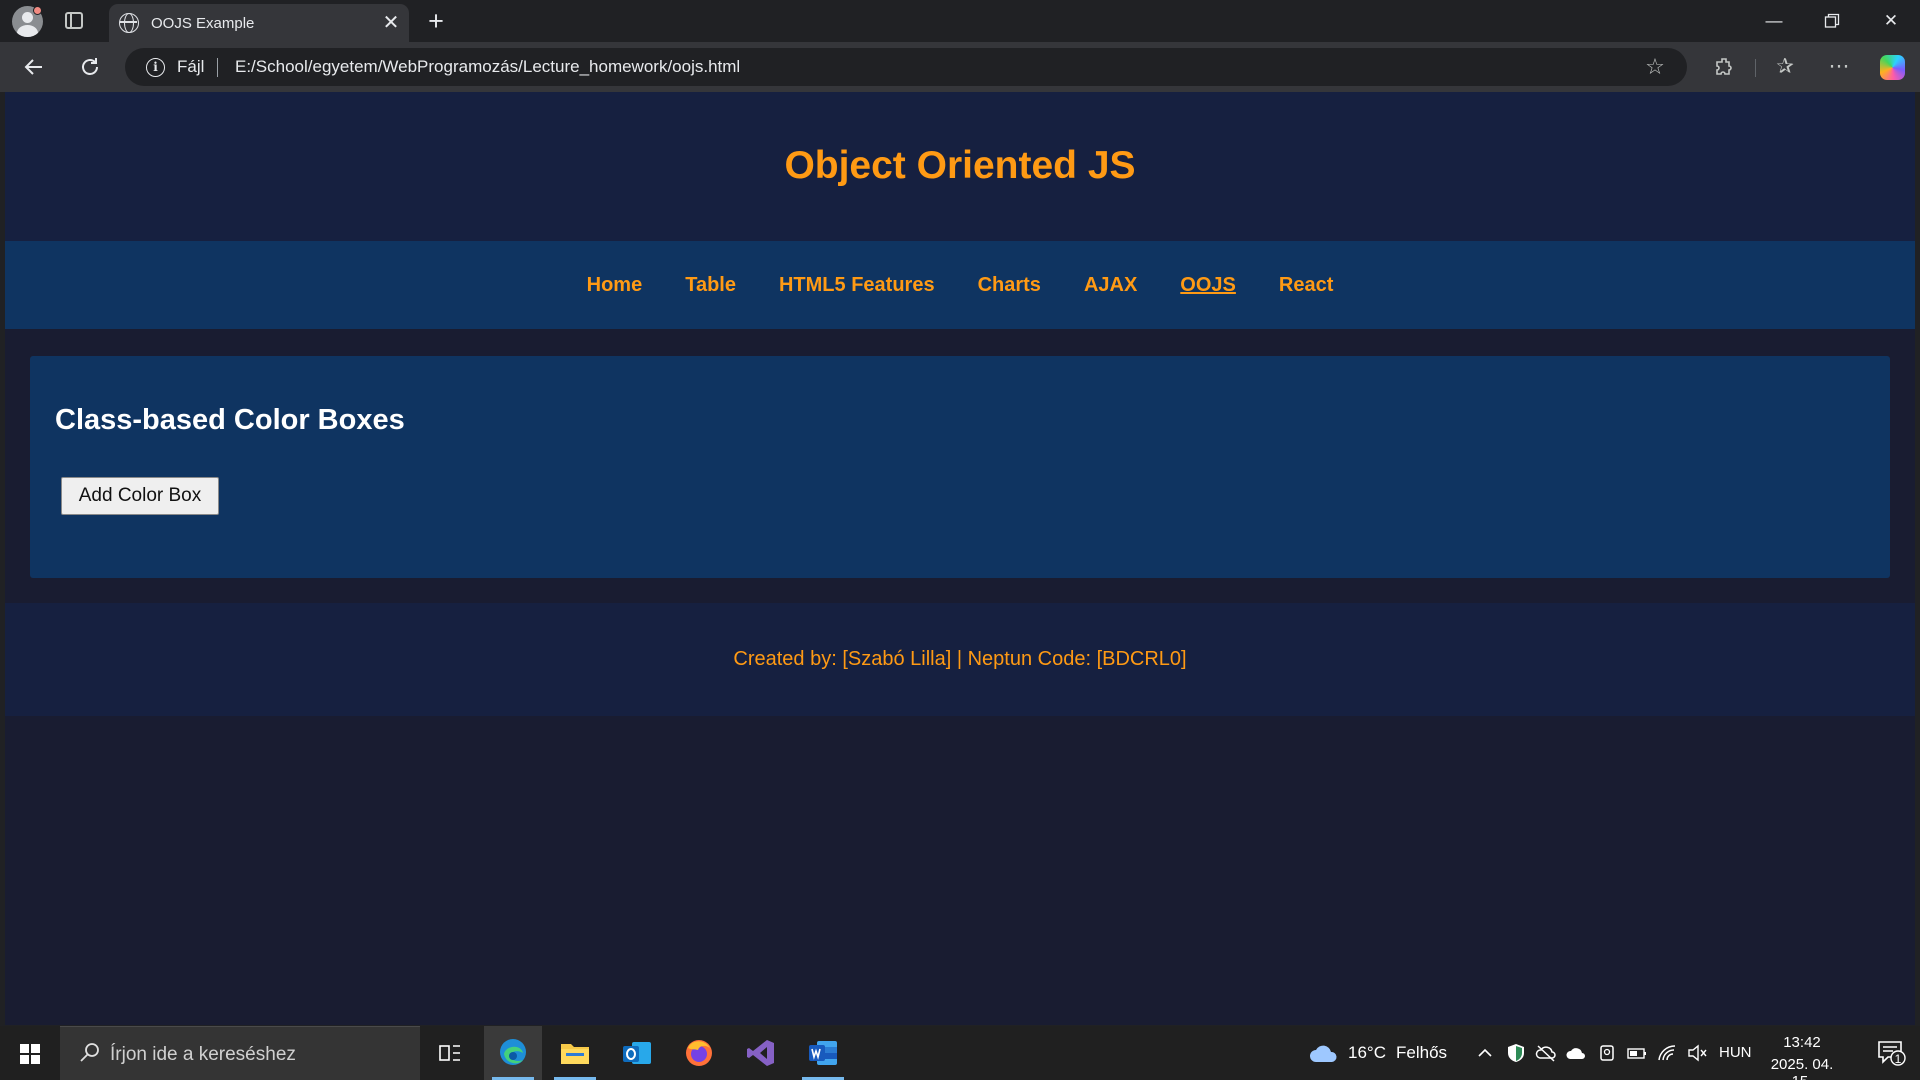 The width and height of the screenshot is (1920, 1080). Describe the element at coordinates (1774, 21) in the screenshot. I see `minimize-icon: —` at that location.